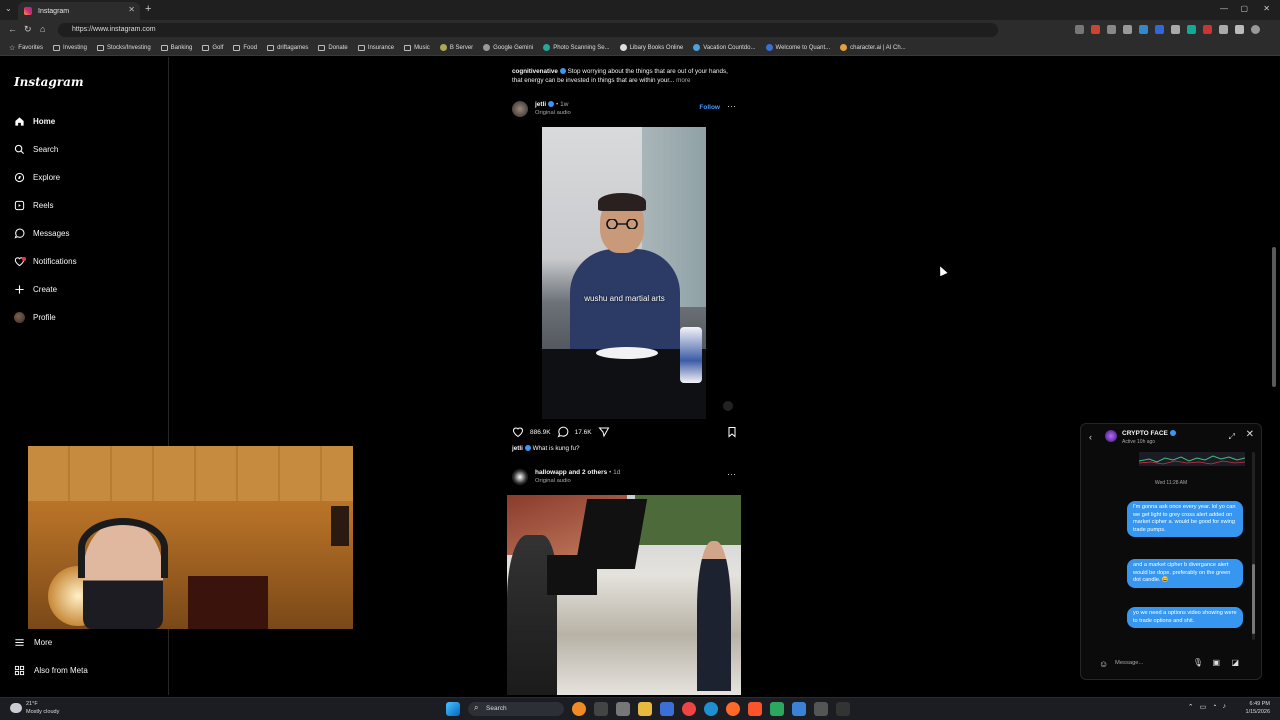  Describe the element at coordinates (212, 47) in the screenshot. I see `bookmark-item: Golf` at that location.